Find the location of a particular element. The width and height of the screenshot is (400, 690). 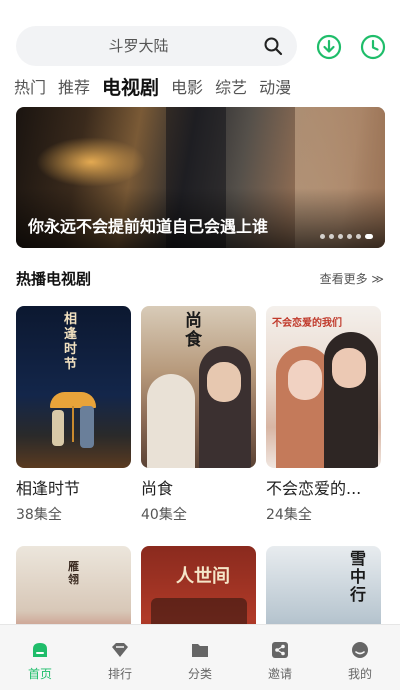

search-icon is located at coordinates (273, 46).